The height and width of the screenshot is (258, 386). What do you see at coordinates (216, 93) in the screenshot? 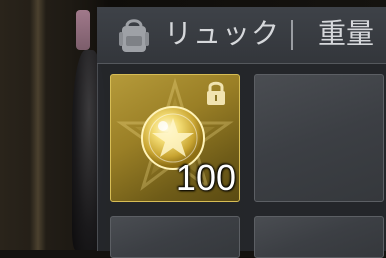
I see `lock-icon` at bounding box center [216, 93].